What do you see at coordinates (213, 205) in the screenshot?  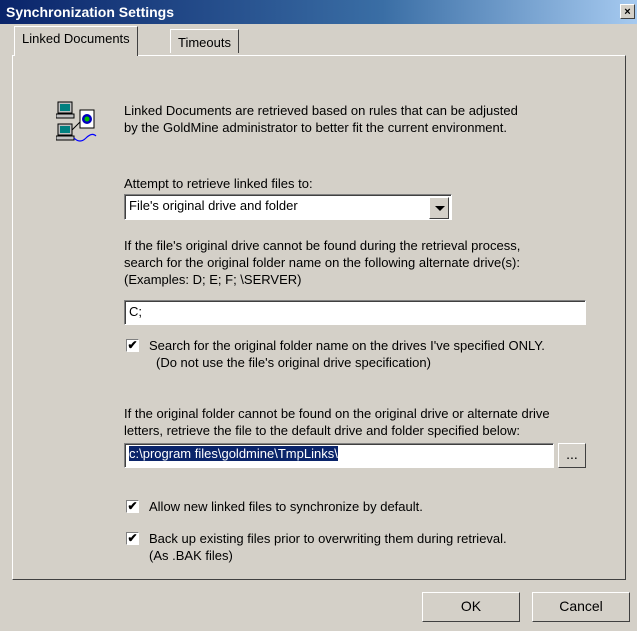 I see `retrieve-dropdown-value: File's original drive and folder` at bounding box center [213, 205].